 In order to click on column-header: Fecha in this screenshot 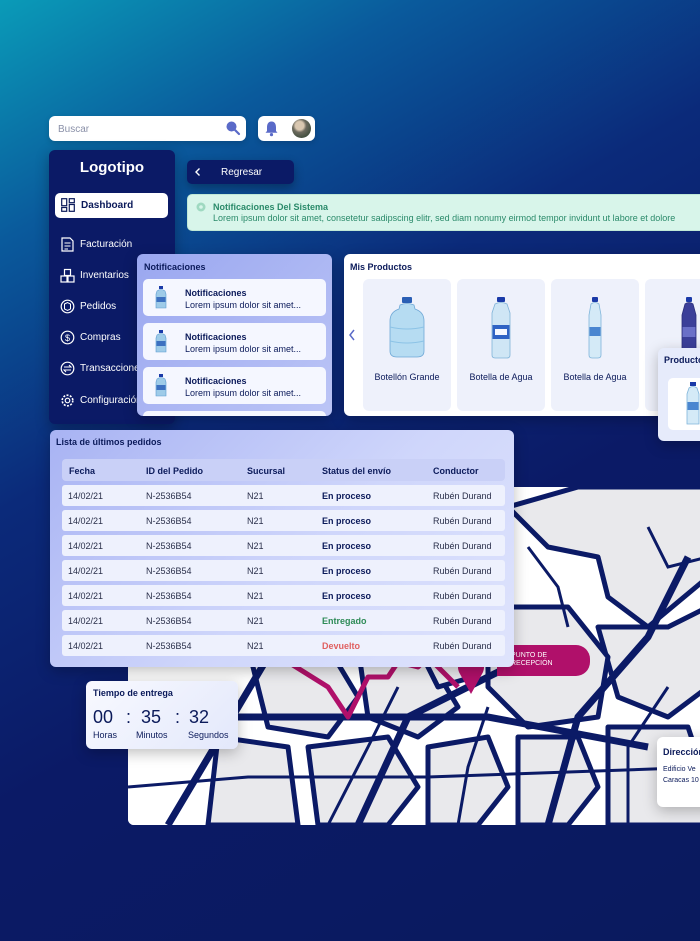, I will do `click(82, 471)`.